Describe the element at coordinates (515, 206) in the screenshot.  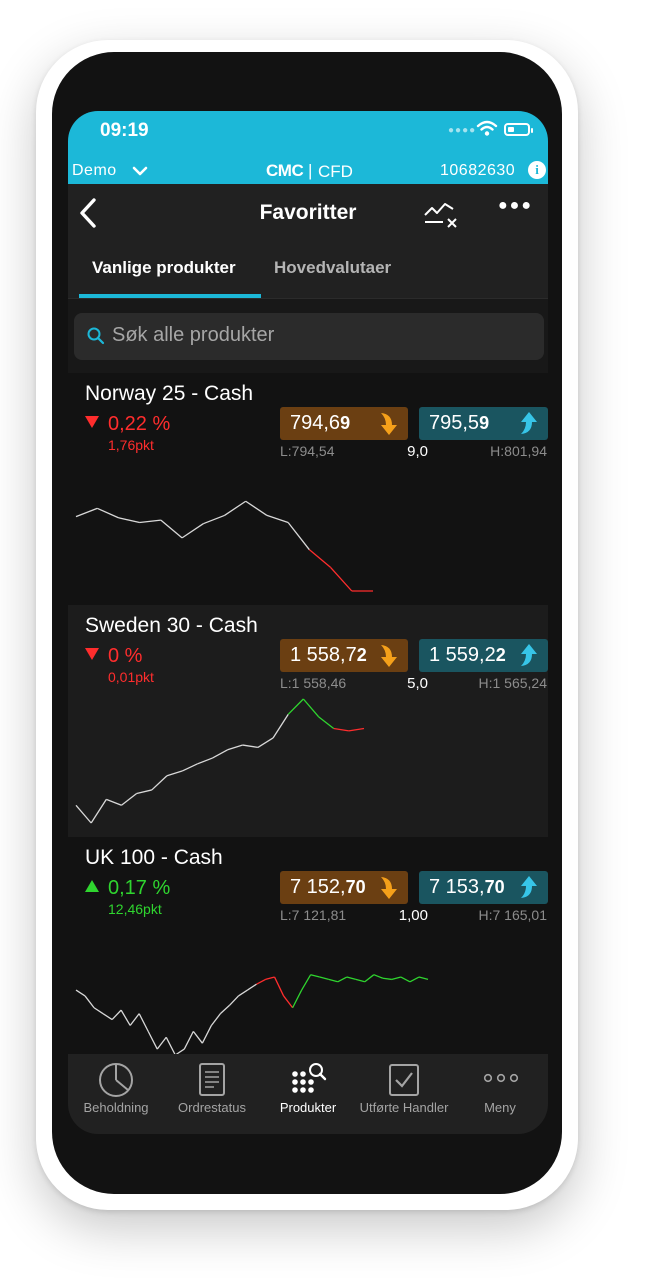
I see `more-options-icon: ●●●` at that location.